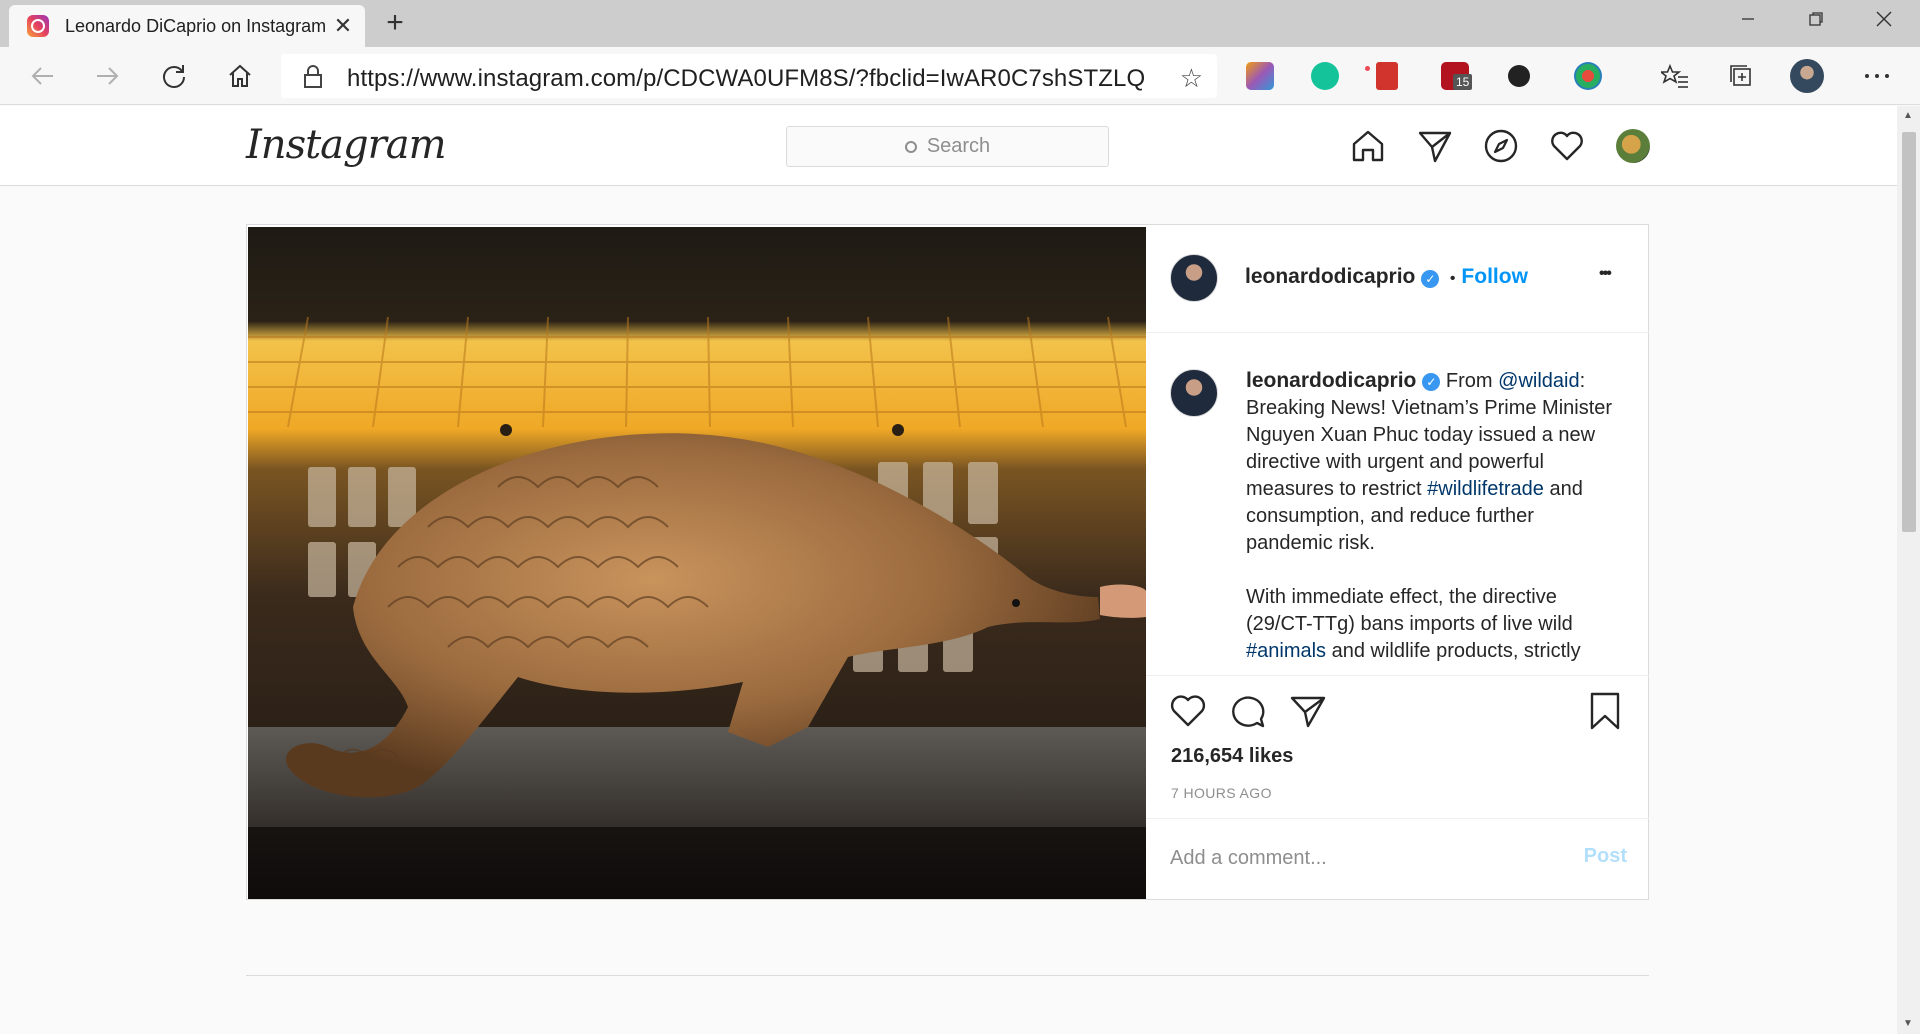  Describe the element at coordinates (1194, 278) in the screenshot. I see `author-avatar` at that location.